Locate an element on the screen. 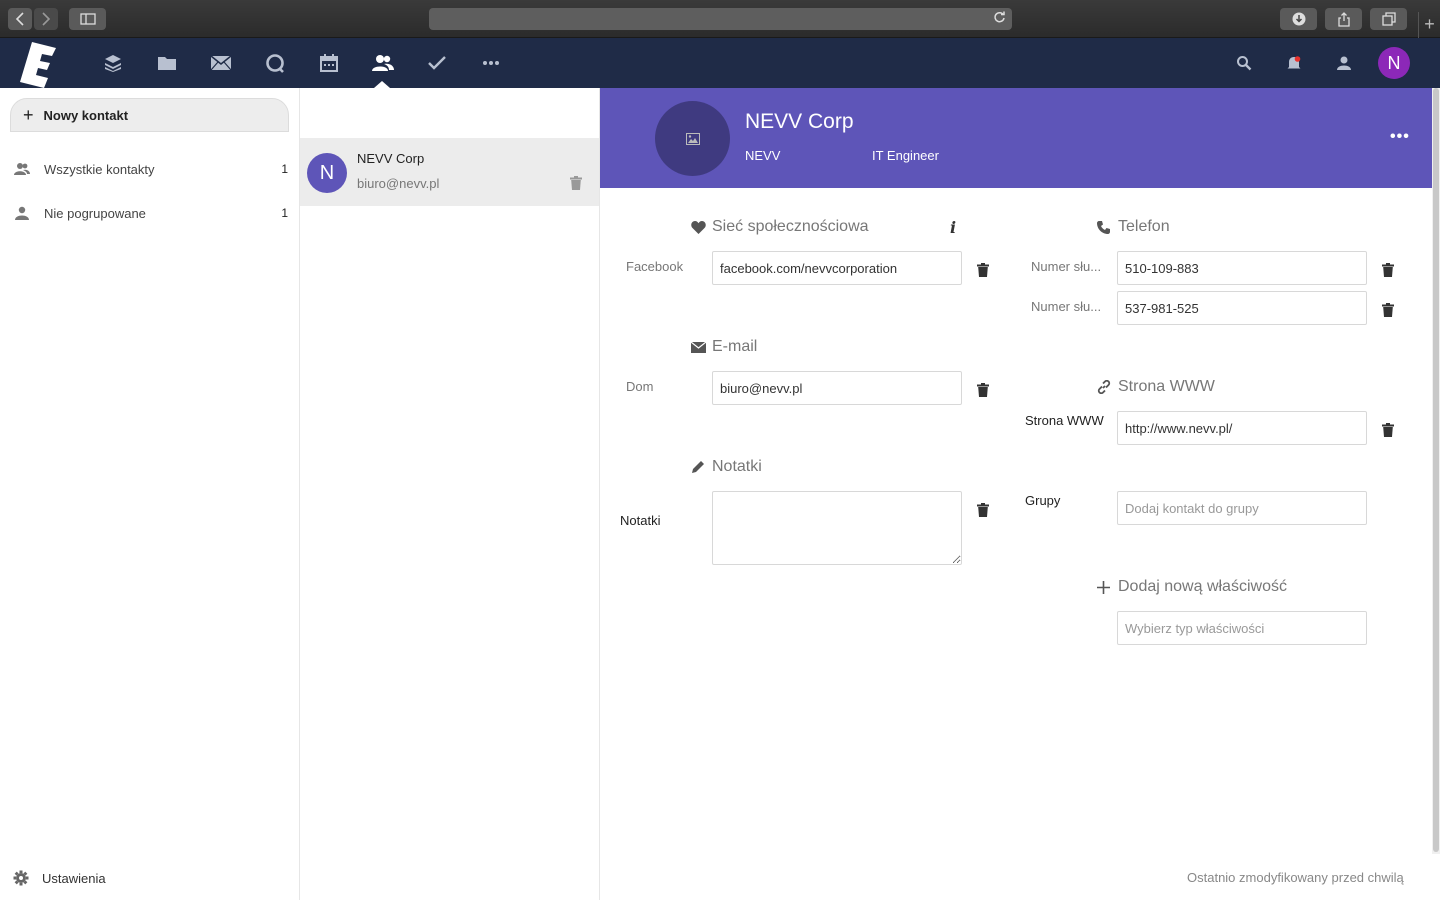 Image resolution: width=1440 pixels, height=900 pixels. image-icon is located at coordinates (692, 138).